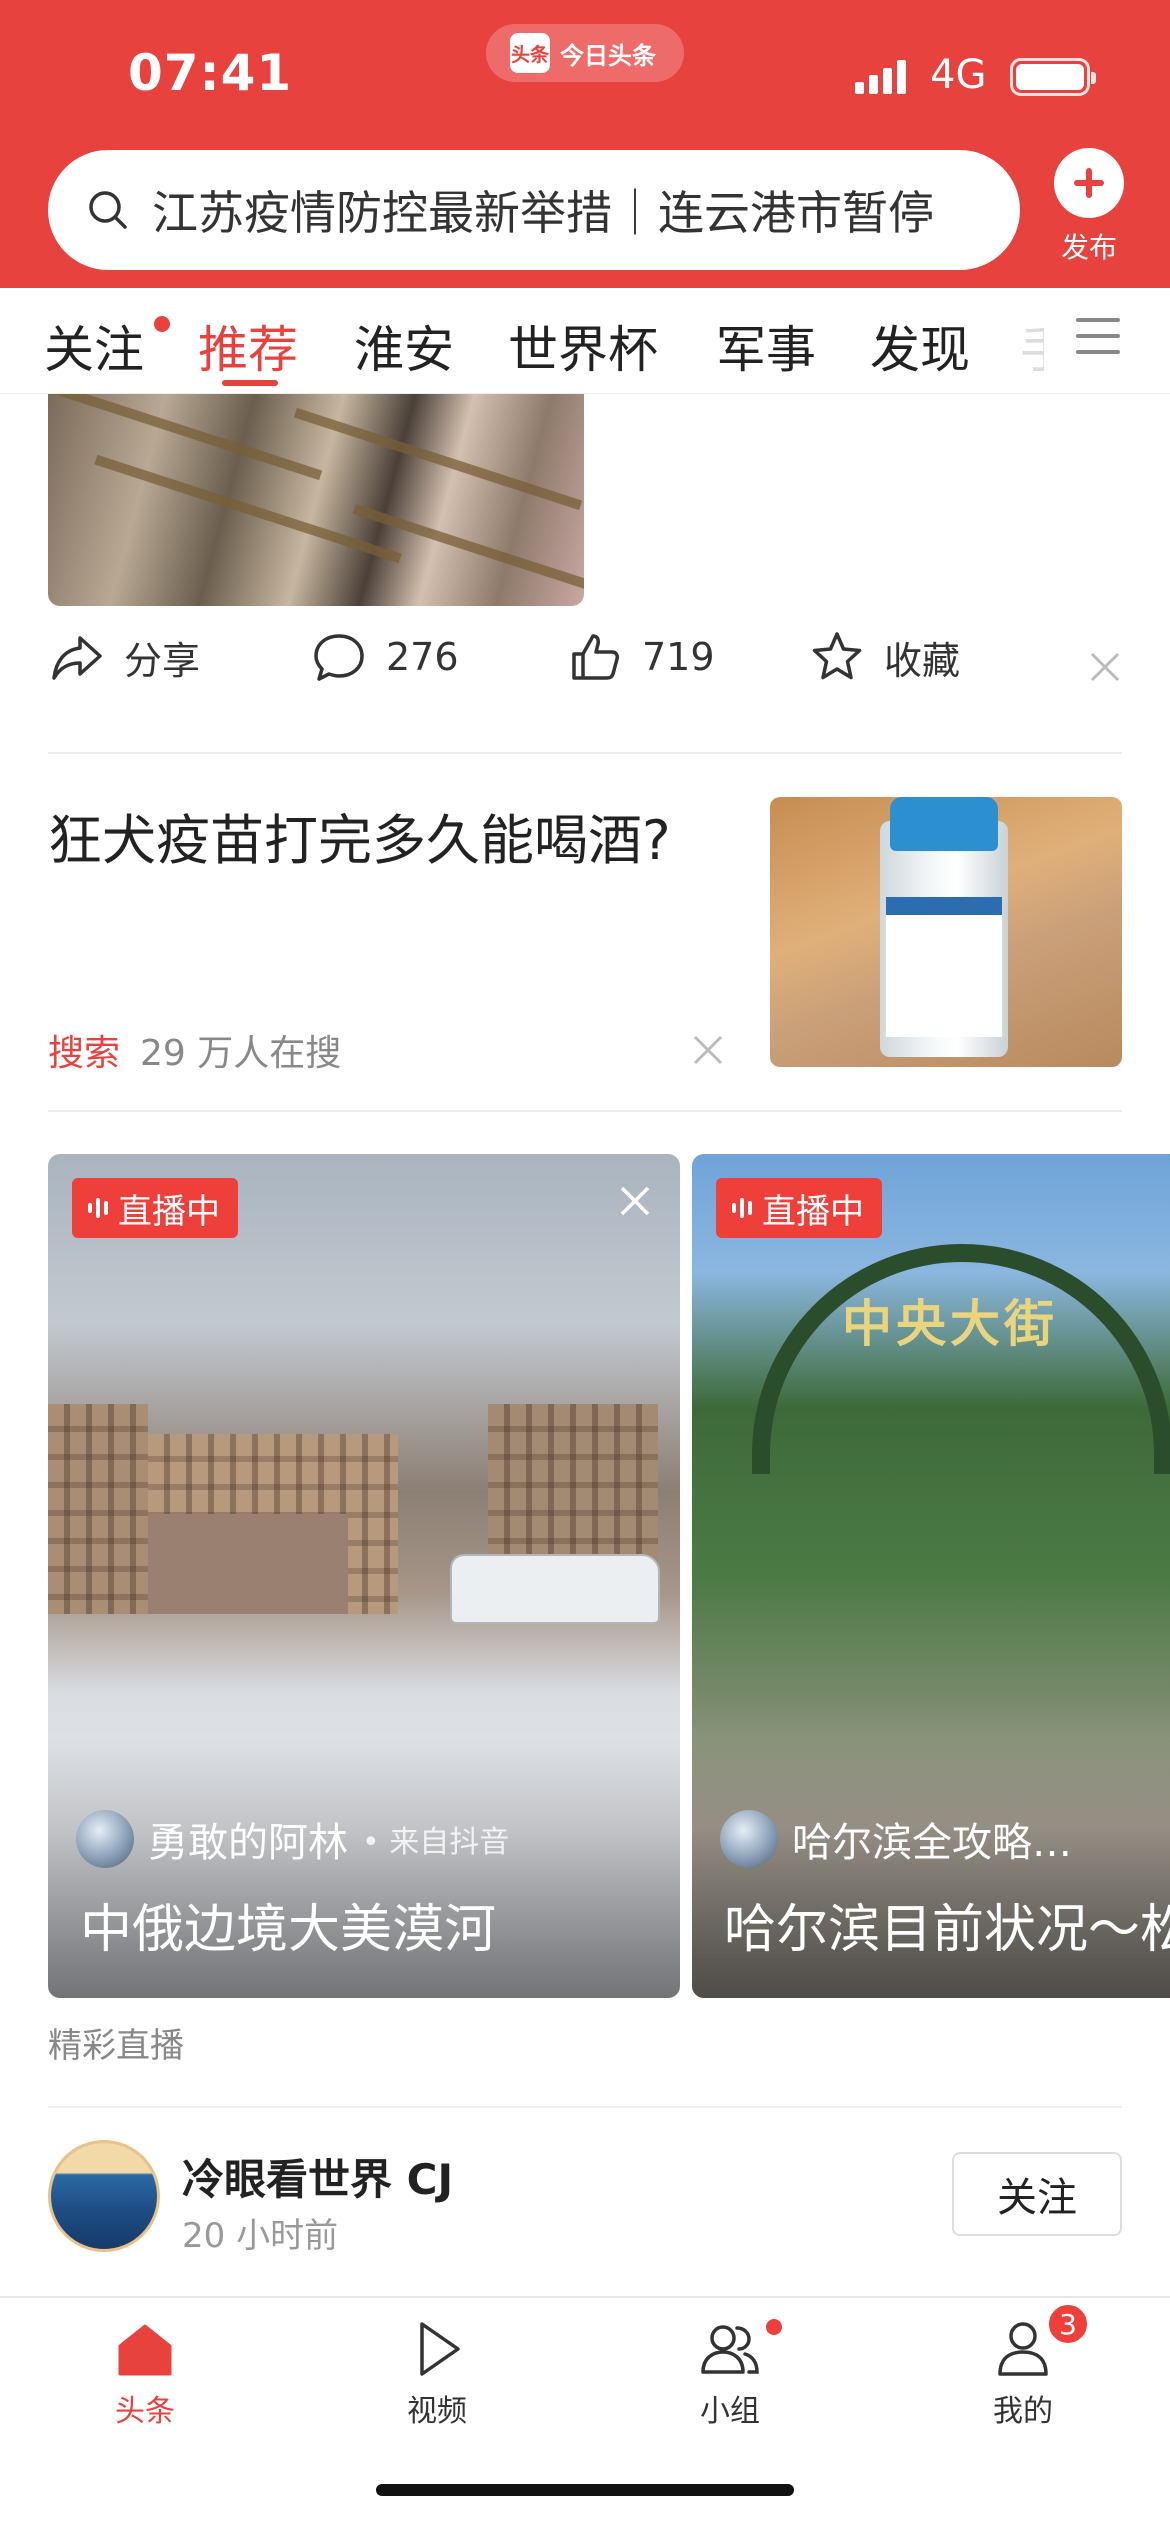  Describe the element at coordinates (583, 346) in the screenshot. I see `tab-world-cup: 世界杯` at that location.